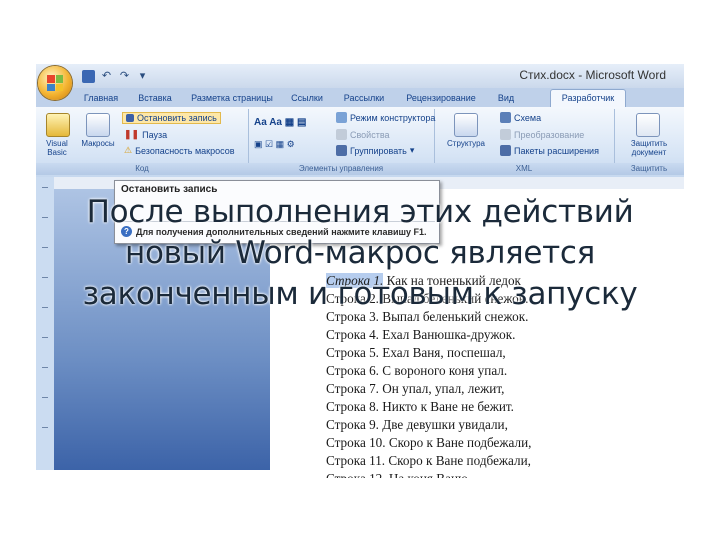  I want to click on tab-insert: Вставка, so click(155, 98).